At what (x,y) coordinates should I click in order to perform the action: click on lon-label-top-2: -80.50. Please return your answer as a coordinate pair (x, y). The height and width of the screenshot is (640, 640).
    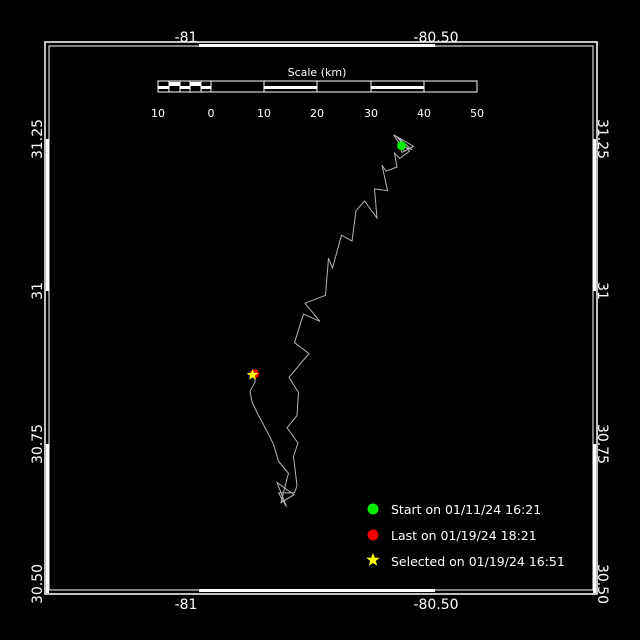
    Looking at the image, I should click on (435, 38).